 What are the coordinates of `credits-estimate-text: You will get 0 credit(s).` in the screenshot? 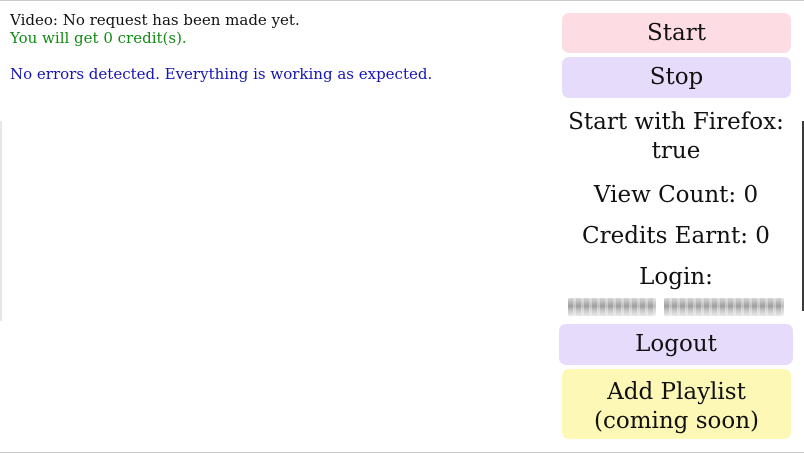 It's located at (98, 38).